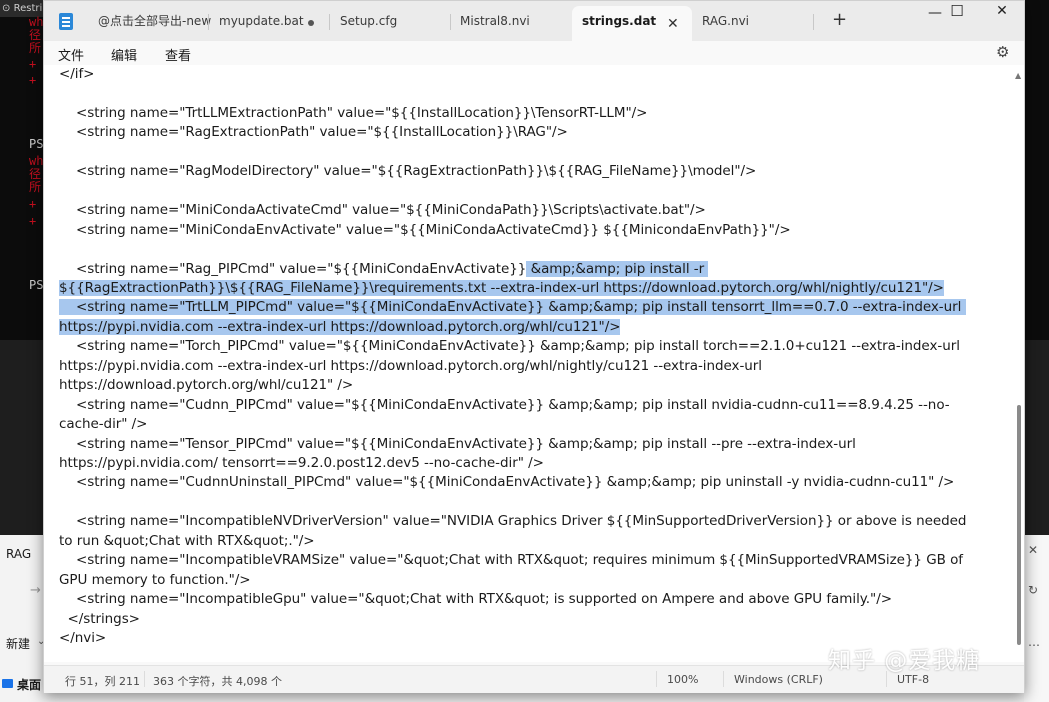 The height and width of the screenshot is (702, 1049). Describe the element at coordinates (673, 24) in the screenshot. I see `tab-close-icon: ✕` at that location.